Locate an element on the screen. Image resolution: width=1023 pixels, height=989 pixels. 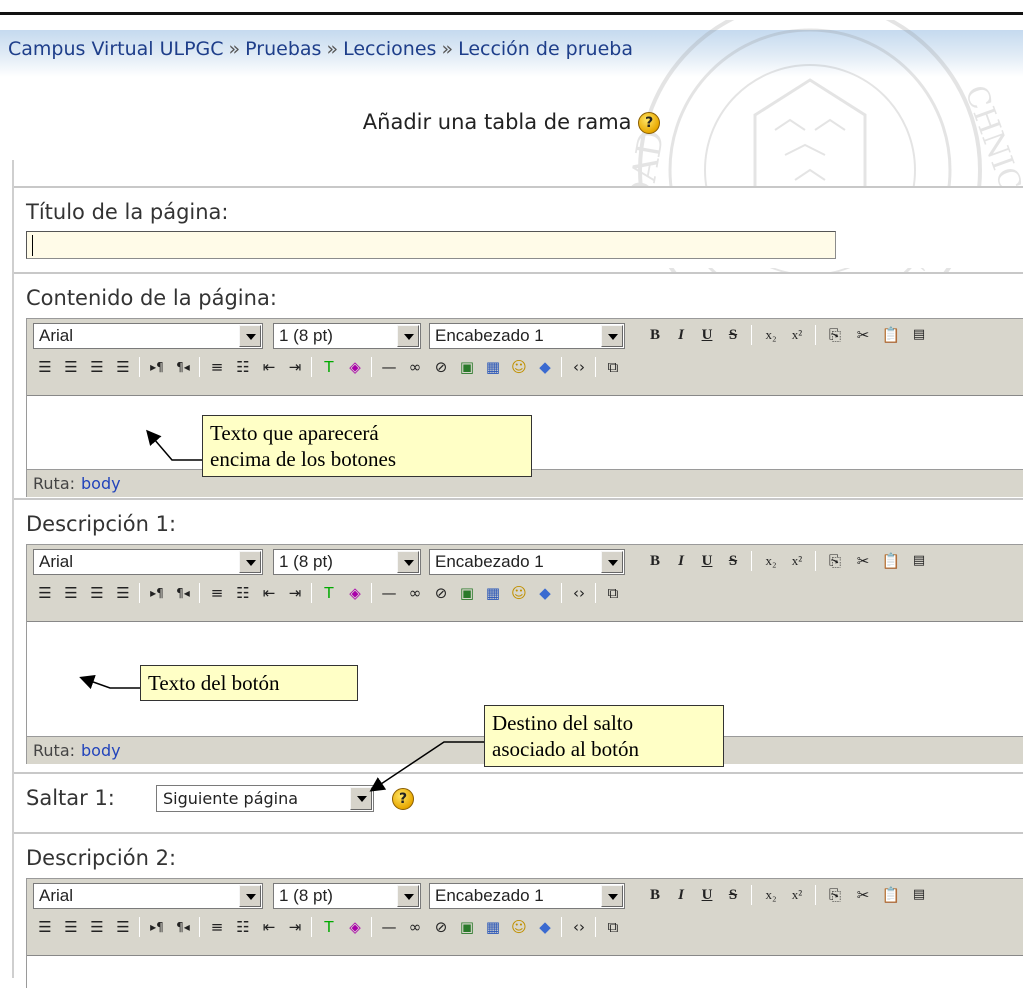
page-title-input is located at coordinates (431, 245).